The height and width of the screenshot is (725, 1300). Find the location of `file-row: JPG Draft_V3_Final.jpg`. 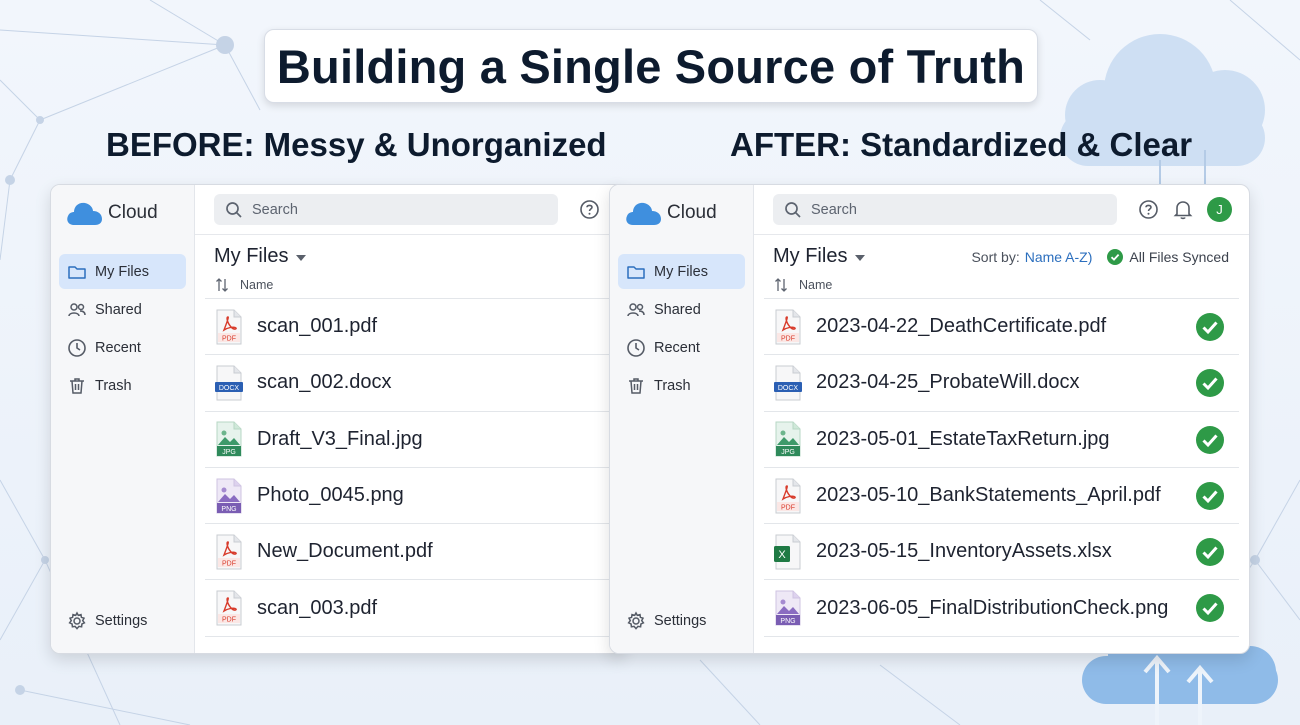

file-row: JPG Draft_V3_Final.jpg is located at coordinates (409, 440).